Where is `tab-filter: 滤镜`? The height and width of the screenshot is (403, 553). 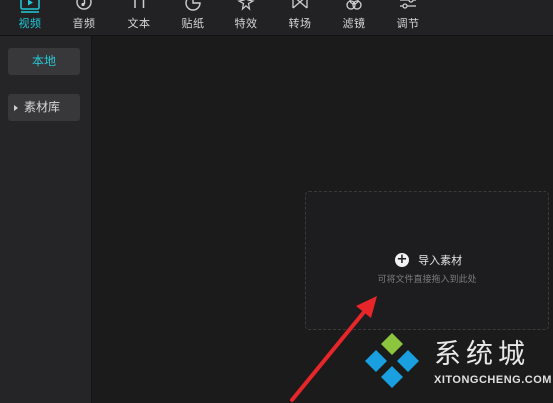
tab-filter: 滤镜 is located at coordinates (354, 17).